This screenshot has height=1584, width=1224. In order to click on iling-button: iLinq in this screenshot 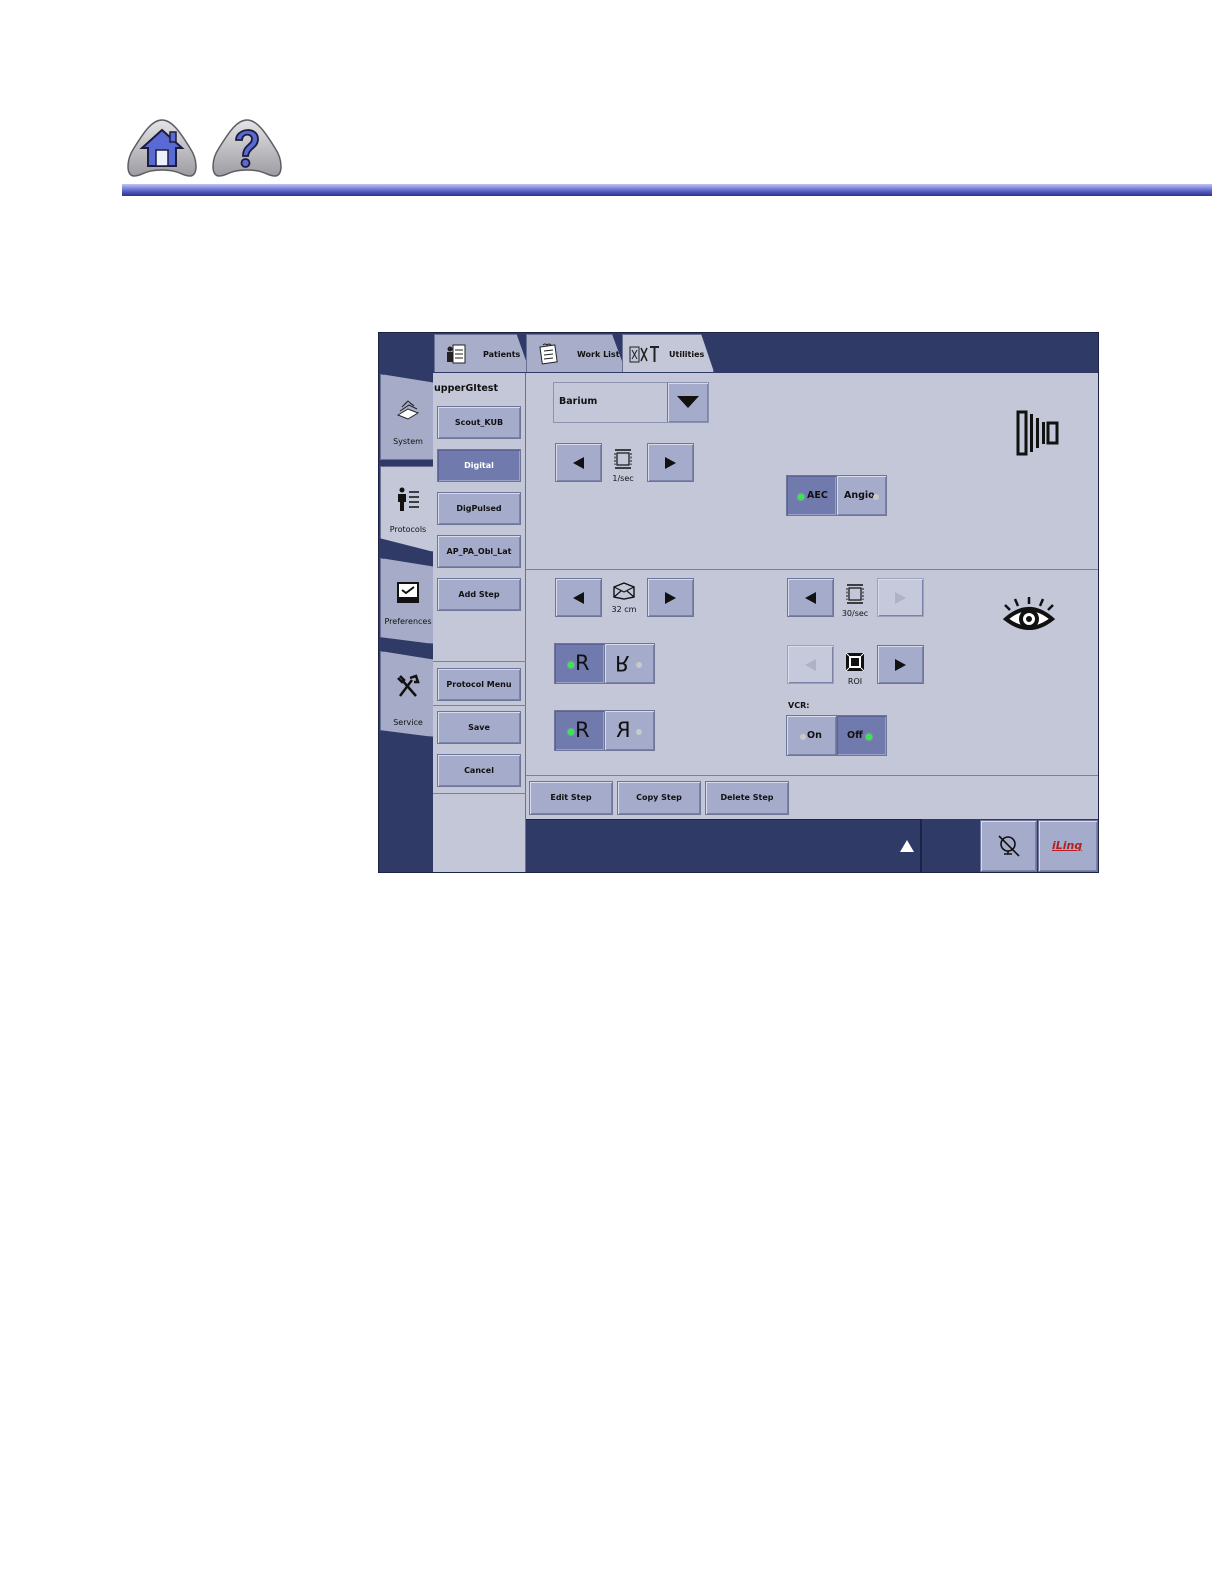, I will do `click(1068, 846)`.